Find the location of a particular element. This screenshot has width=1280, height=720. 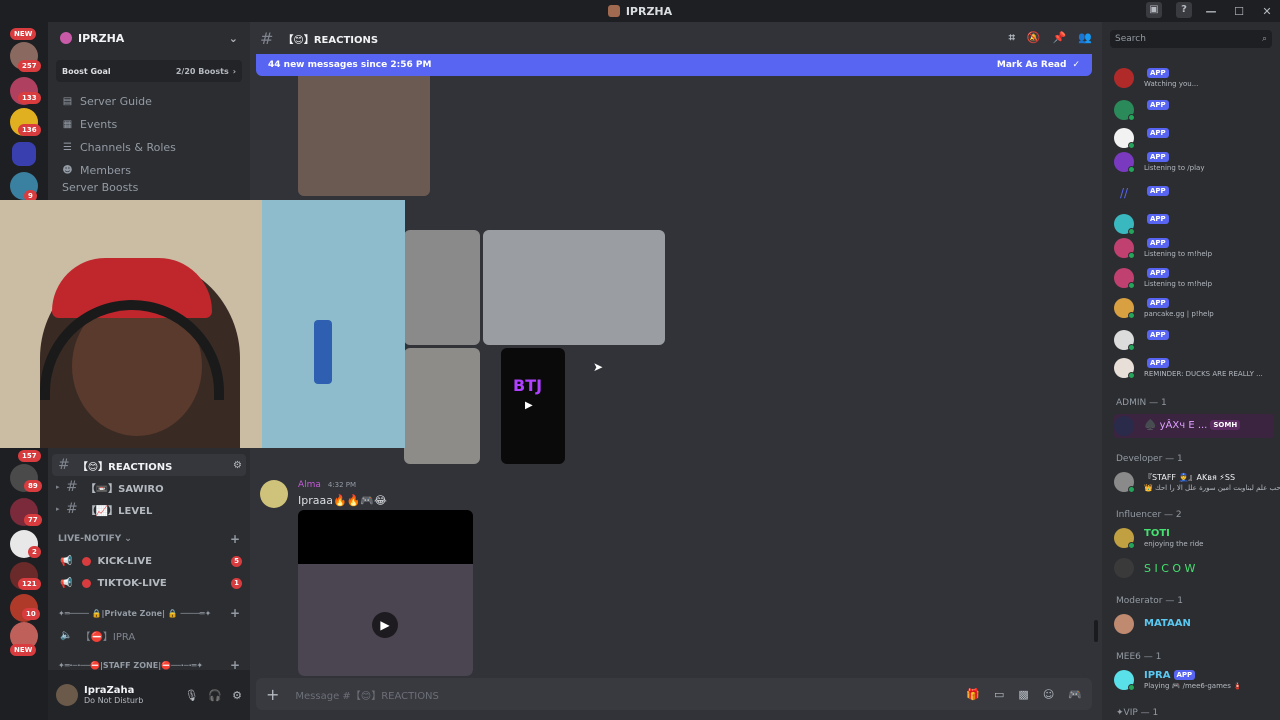

sticker-icon: ▩ is located at coordinates (1023, 694).